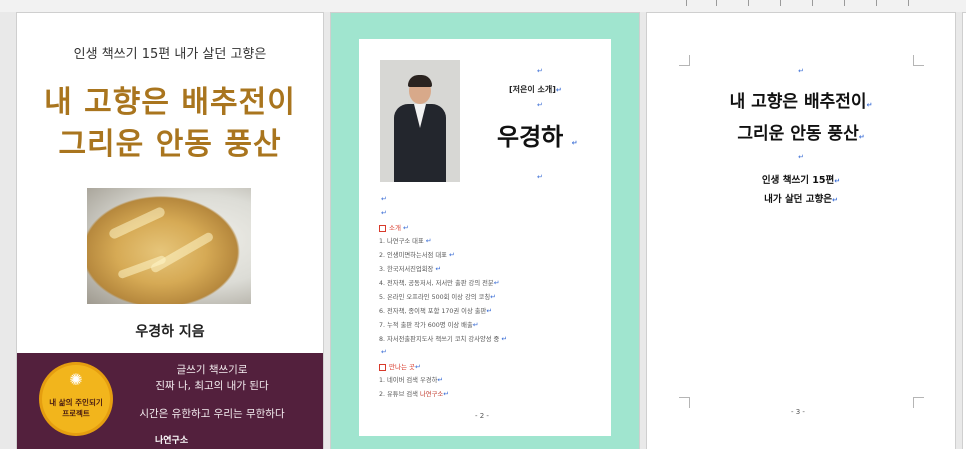 The height and width of the screenshot is (449, 966). What do you see at coordinates (76, 413) in the screenshot?
I see `seal-line-2: 프로젝트` at bounding box center [76, 413].